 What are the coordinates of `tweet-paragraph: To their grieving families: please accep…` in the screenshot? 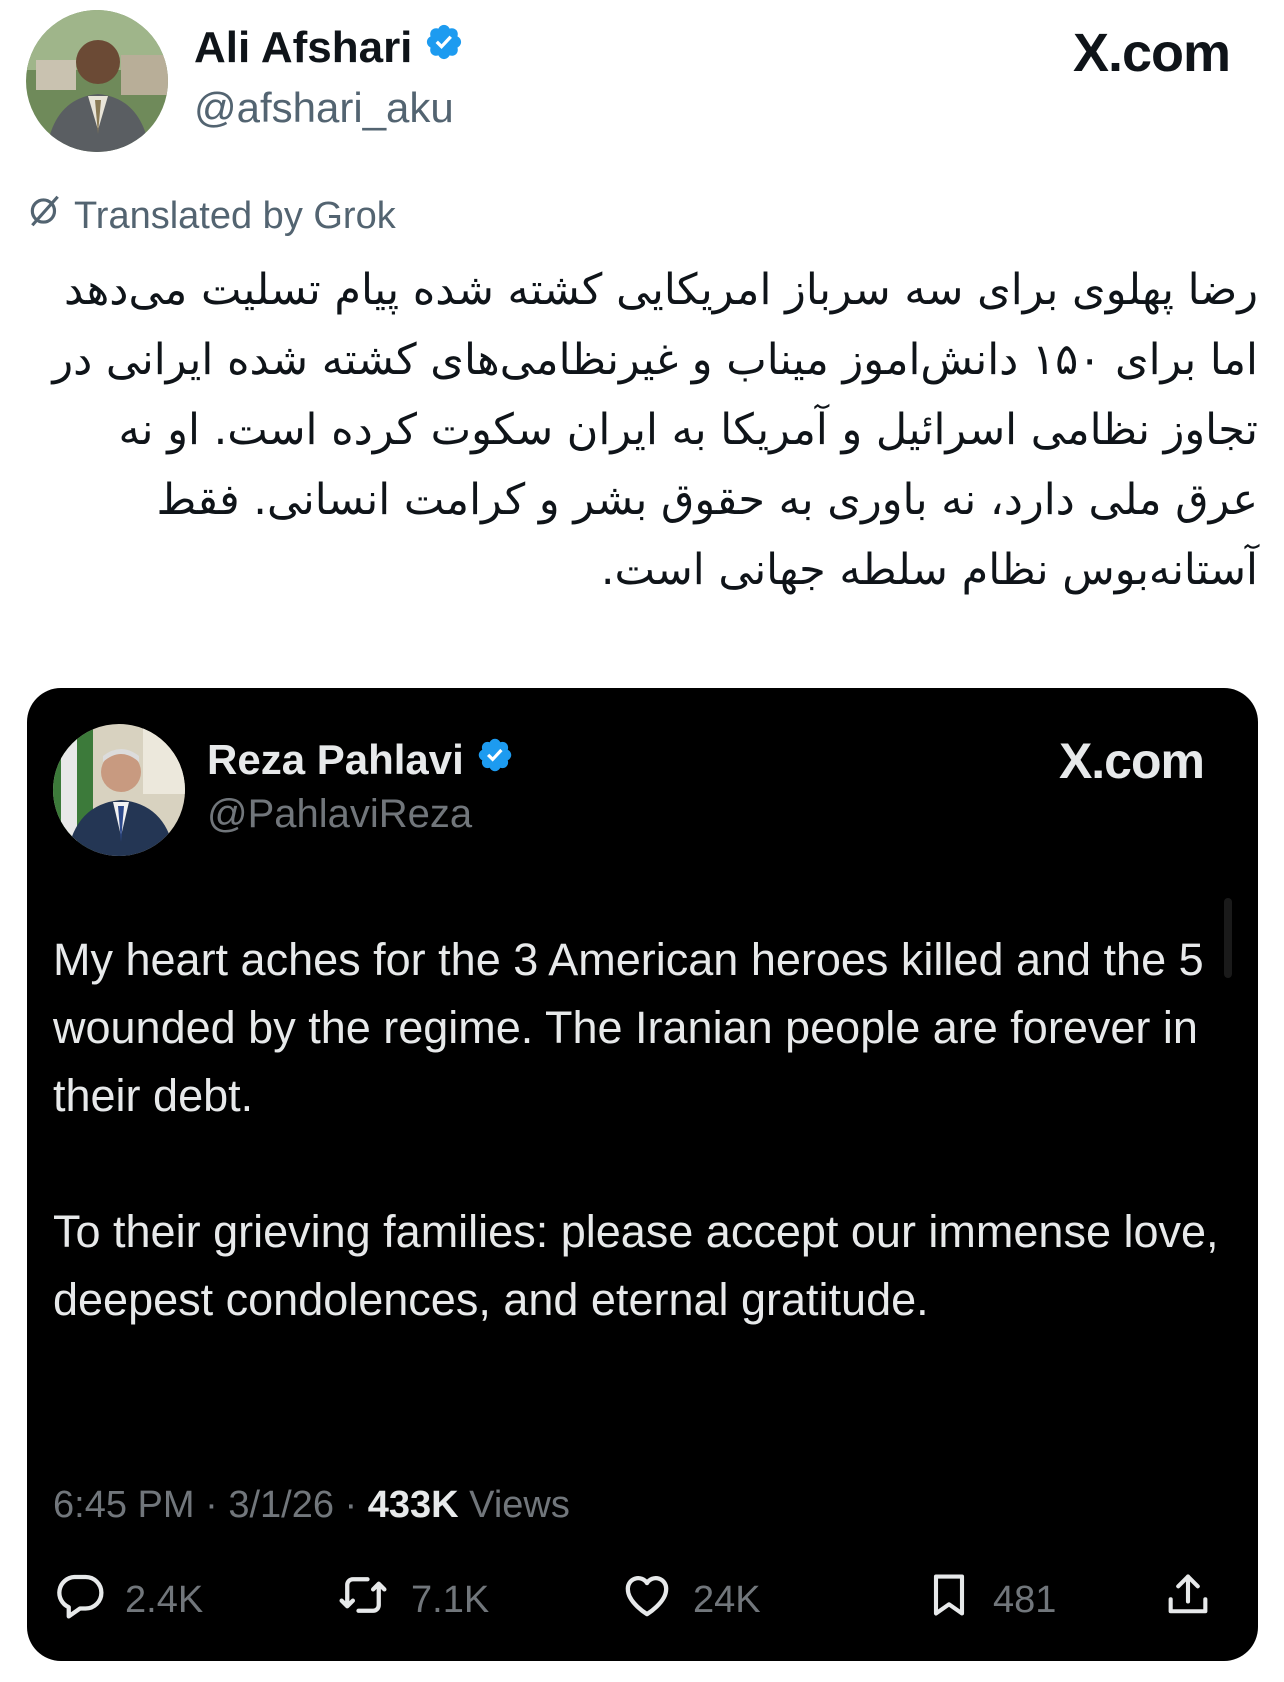 It's located at (636, 1265).